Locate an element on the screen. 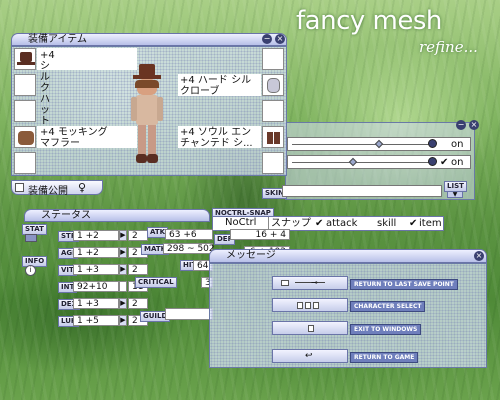  guild-field is located at coordinates (189, 314).